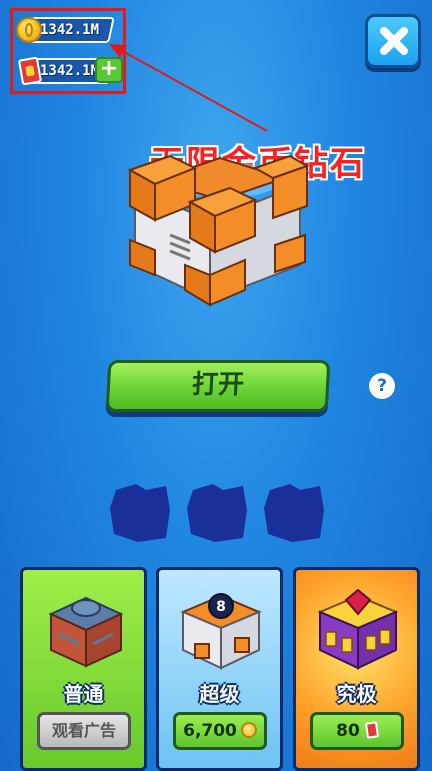 The width and height of the screenshot is (432, 771). What do you see at coordinates (348, 731) in the screenshot?
I see `ultimate-chest-price: 80` at bounding box center [348, 731].